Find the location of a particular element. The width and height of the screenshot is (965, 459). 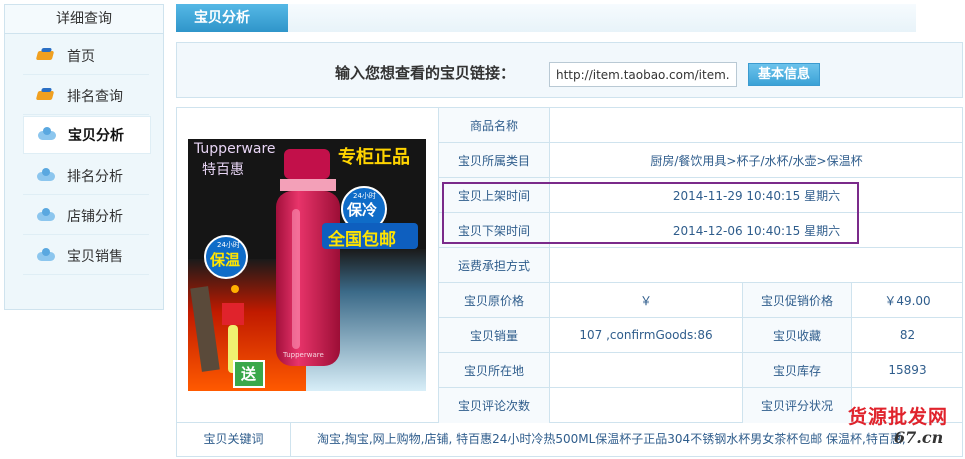

watermark-domain: 67.cn is located at coordinates (919, 437).